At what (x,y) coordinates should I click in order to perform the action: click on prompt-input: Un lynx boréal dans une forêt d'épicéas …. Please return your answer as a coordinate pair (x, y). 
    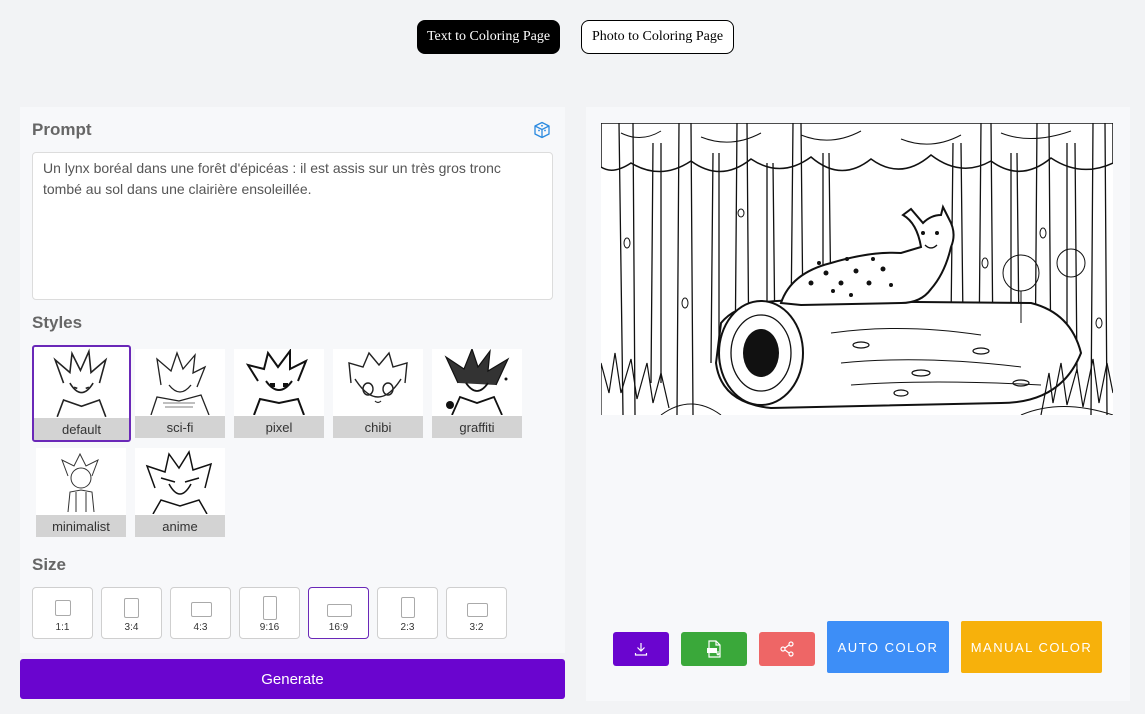
    Looking at the image, I should click on (292, 226).